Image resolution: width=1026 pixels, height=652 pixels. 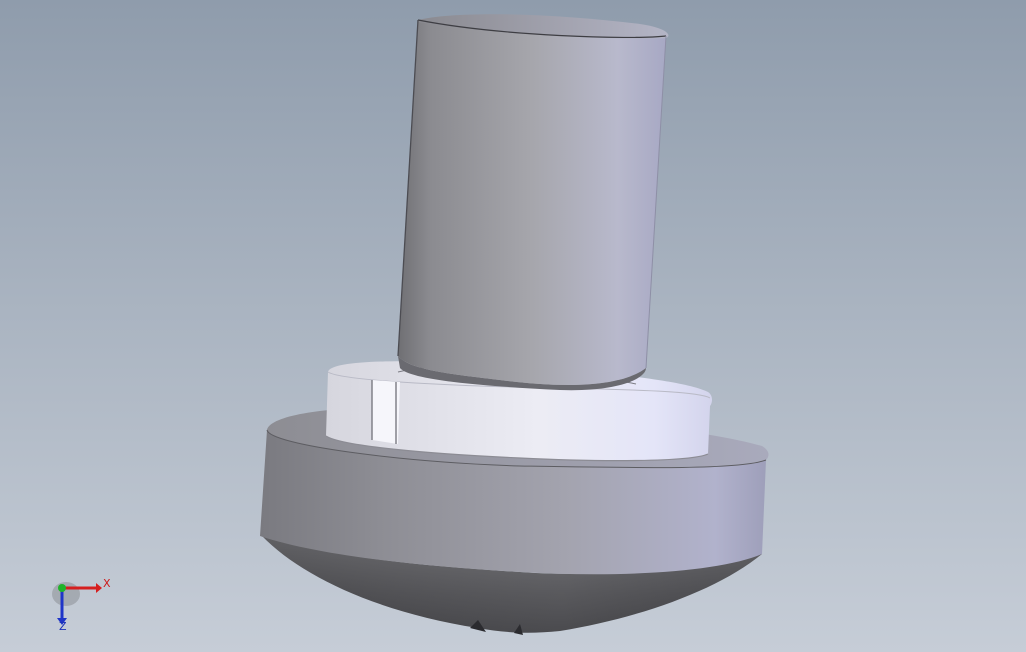 What do you see at coordinates (385, 412) in the screenshot?
I see `collar-slot` at bounding box center [385, 412].